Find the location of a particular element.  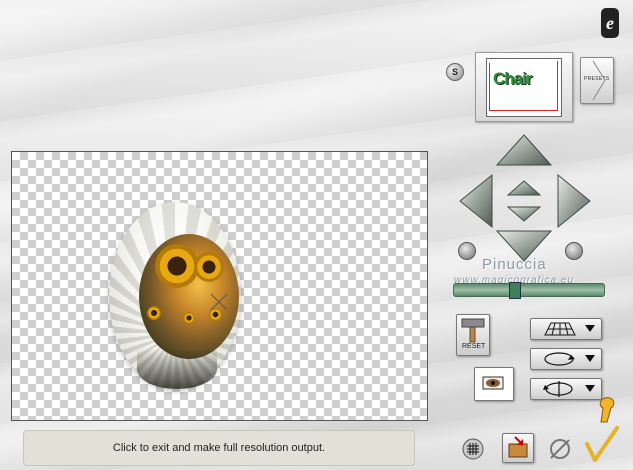

eye-preview-icon is located at coordinates (493, 383).